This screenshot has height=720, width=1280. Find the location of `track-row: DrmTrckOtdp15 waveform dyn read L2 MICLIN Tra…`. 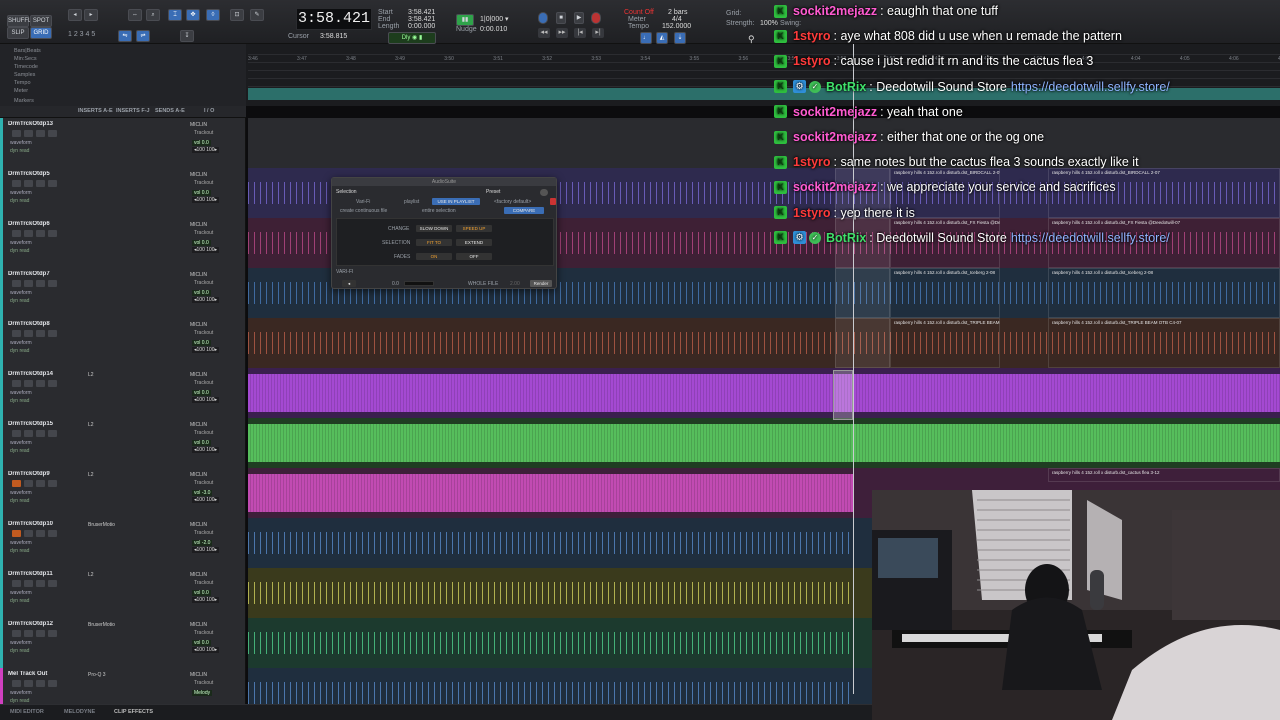

track-row: DrmTrckOtdp15 waveform dyn read L2 MICLIN Tra… is located at coordinates (640, 443).